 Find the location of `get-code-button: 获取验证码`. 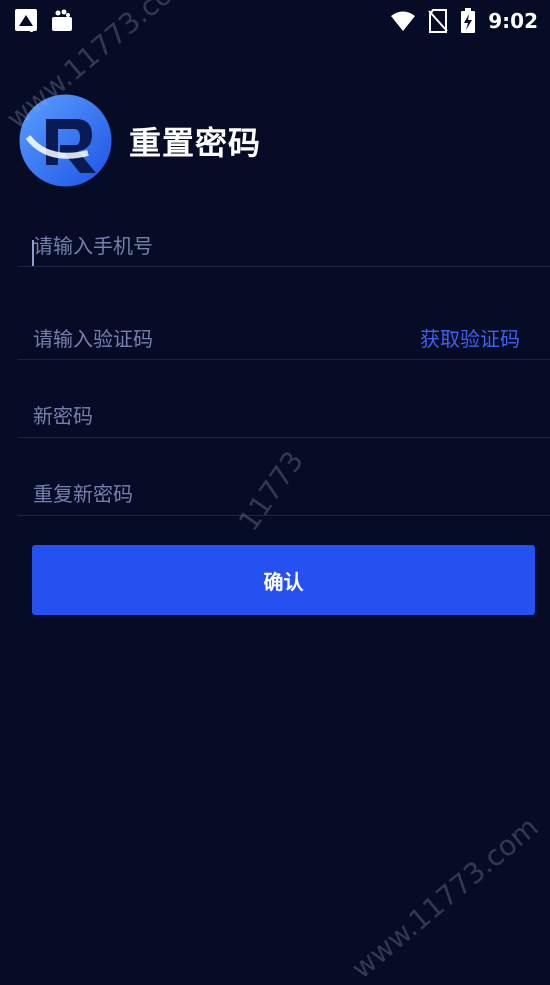

get-code-button: 获取验证码 is located at coordinates (470, 337).